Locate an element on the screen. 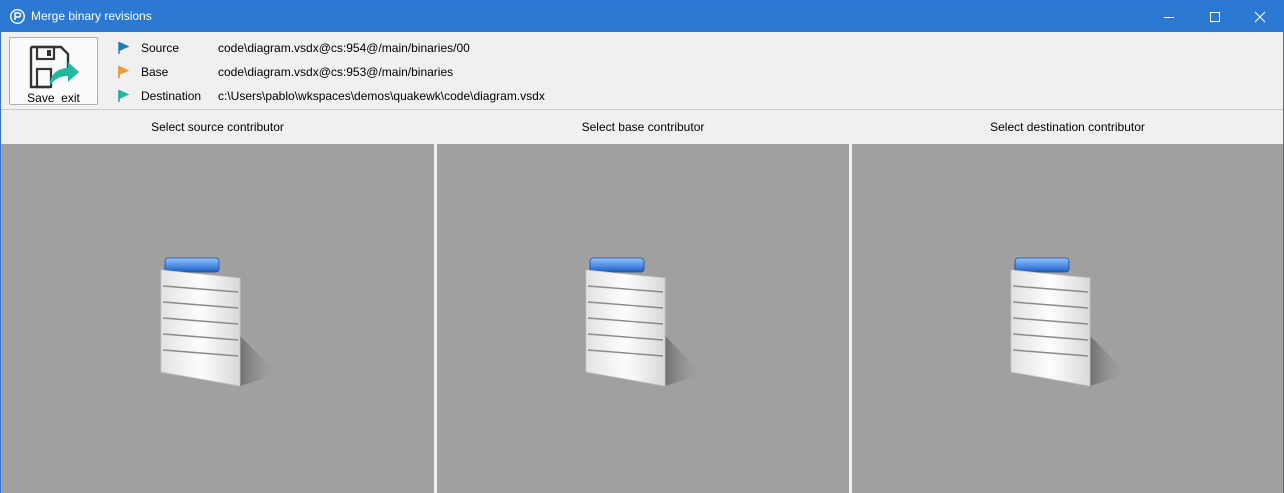 The image size is (1284, 493). source-panel-header: Select source contributor is located at coordinates (217, 127).